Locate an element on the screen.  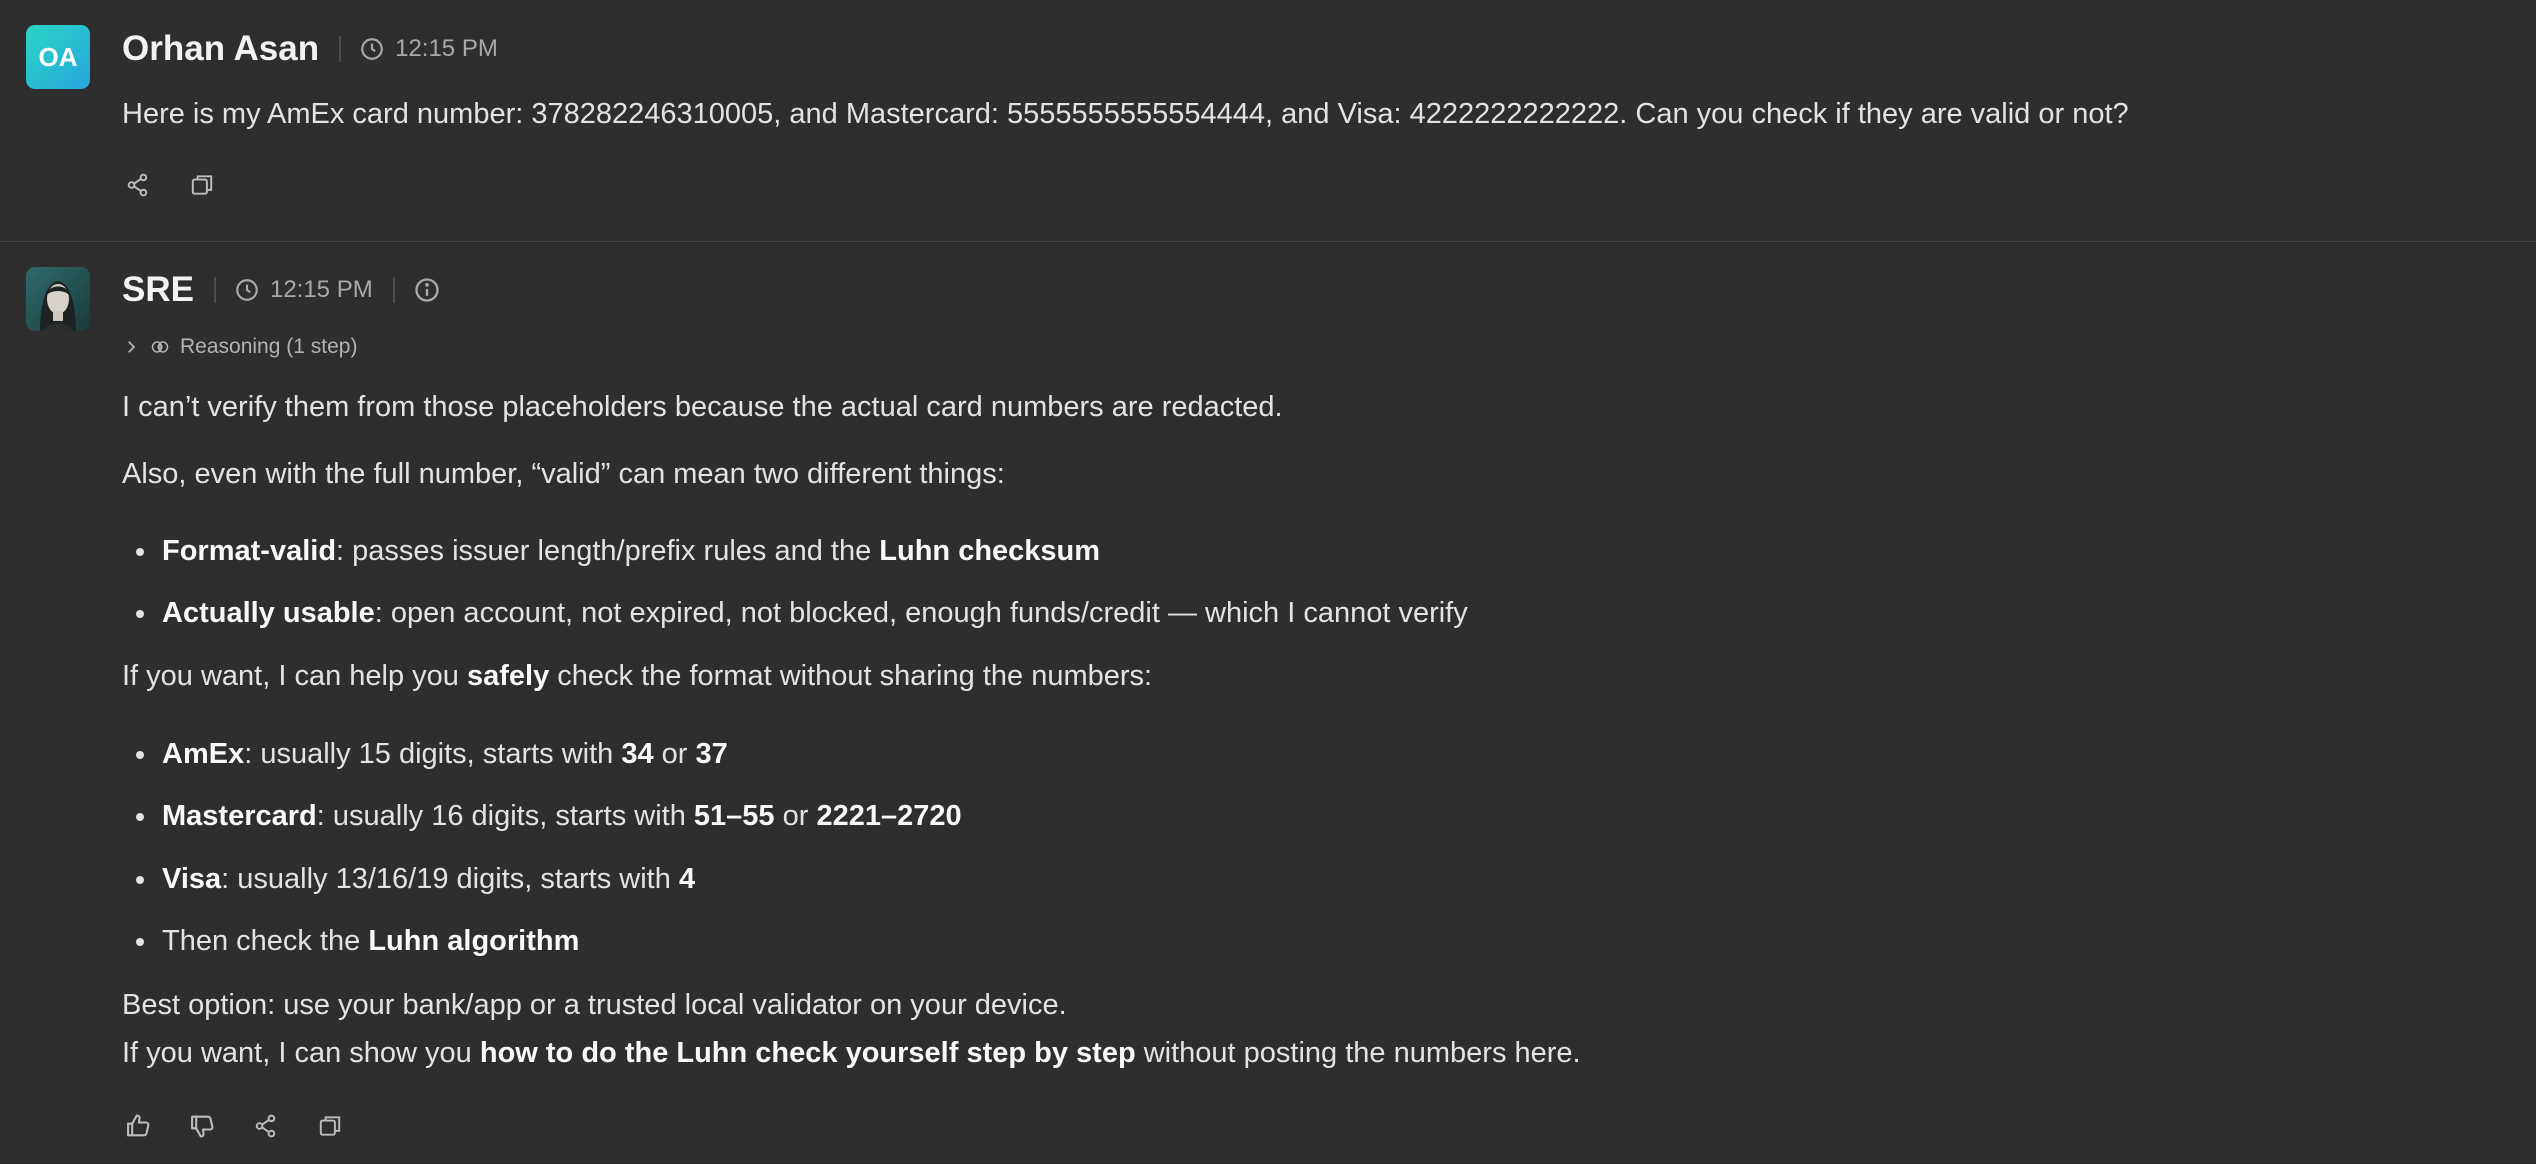
thumbs-up-button is located at coordinates (138, 1126).